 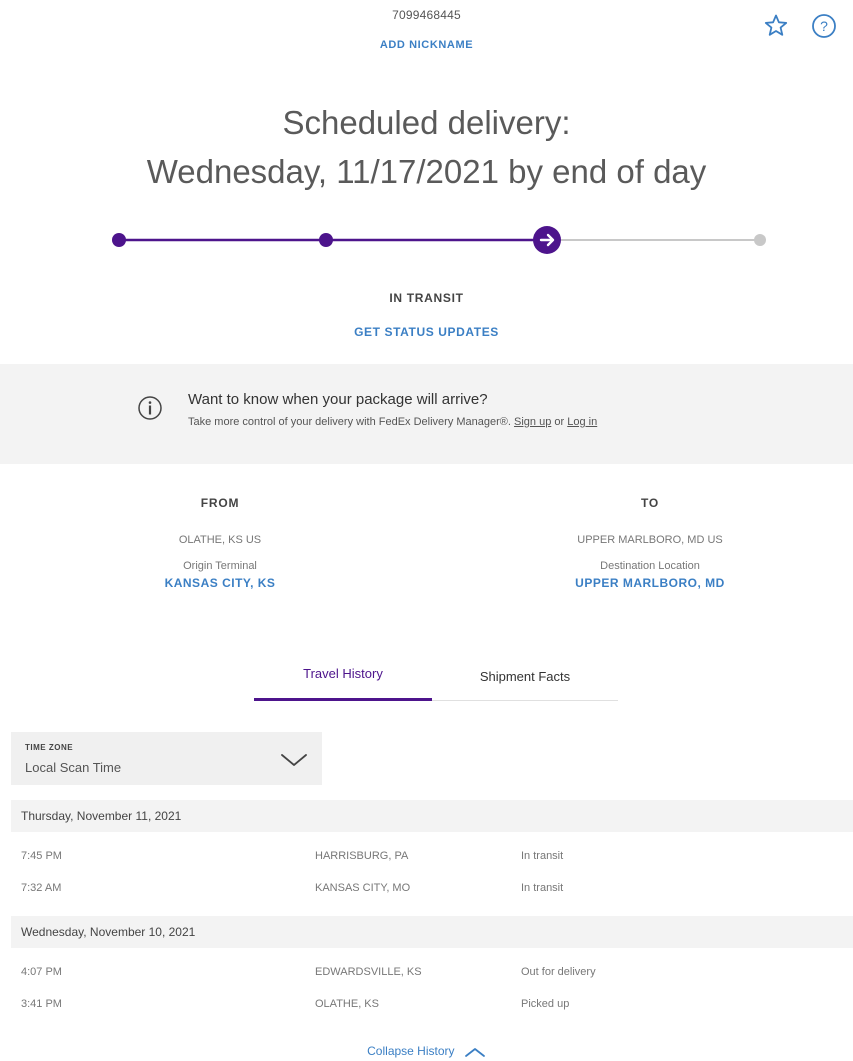 What do you see at coordinates (73, 767) in the screenshot?
I see `time-zone-value: Local Scan Time` at bounding box center [73, 767].